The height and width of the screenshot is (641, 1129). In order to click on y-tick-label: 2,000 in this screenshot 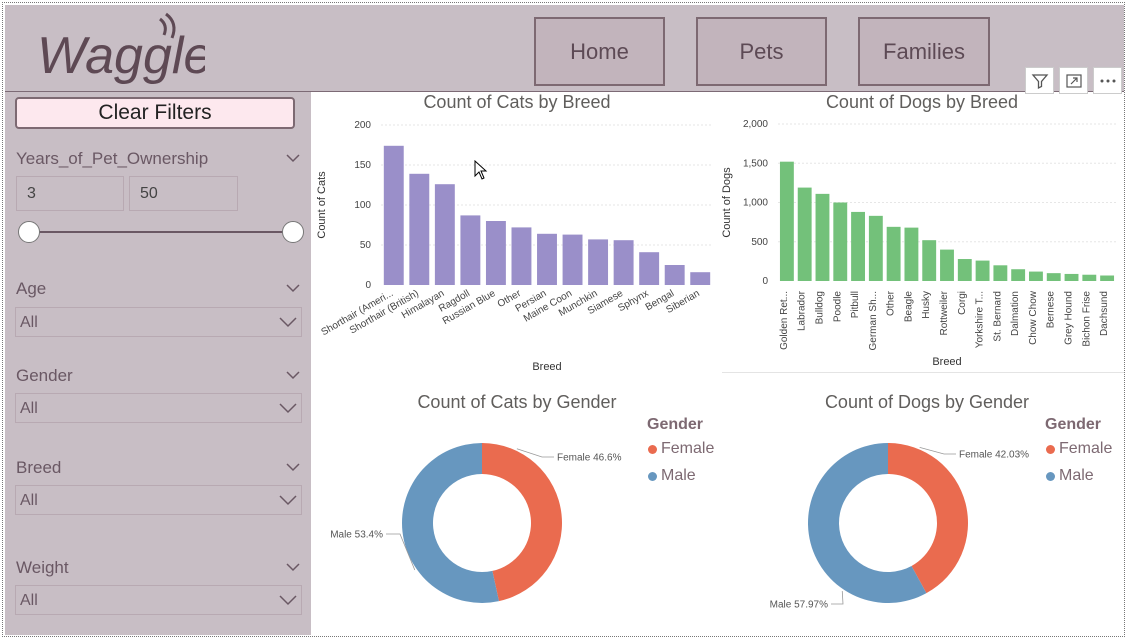, I will do `click(755, 124)`.